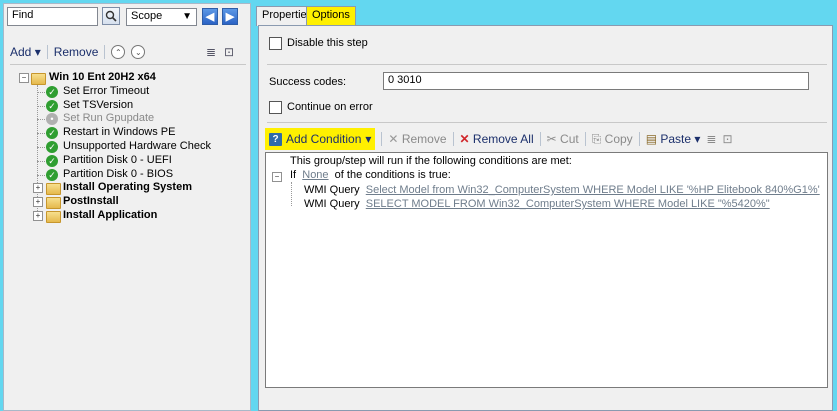 Image resolution: width=837 pixels, height=411 pixels. I want to click on tree-step-label: Restart in Windows PE, so click(119, 132).